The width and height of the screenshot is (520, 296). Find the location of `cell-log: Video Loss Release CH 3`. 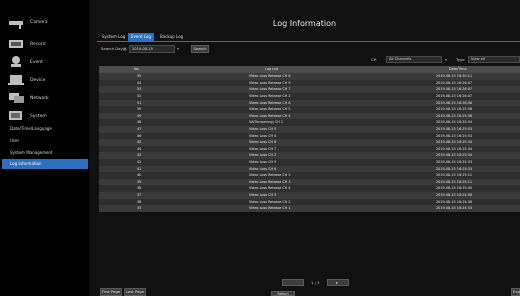

cell-log: Video Loss Release CH 3 is located at coordinates (270, 181).